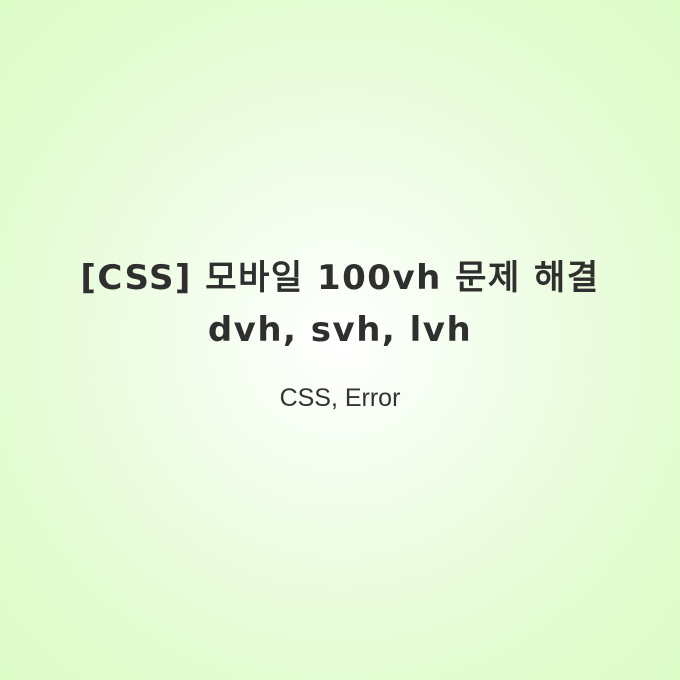  What do you see at coordinates (340, 330) in the screenshot?
I see `post-title-line-2: dvh, svh, lvh` at bounding box center [340, 330].